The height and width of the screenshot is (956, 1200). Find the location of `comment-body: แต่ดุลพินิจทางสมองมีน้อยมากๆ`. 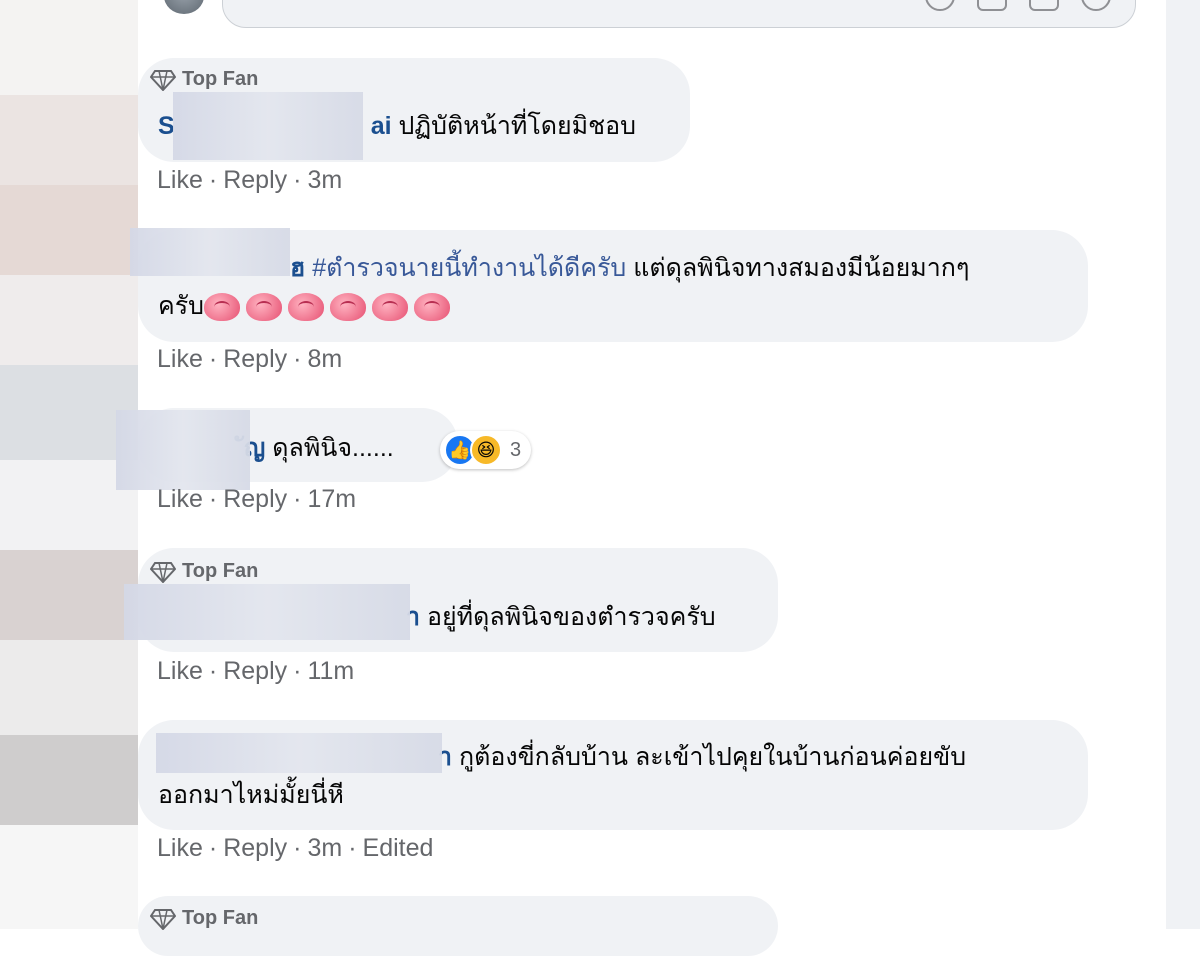

comment-body: แต่ดุลพินิจทางสมองมีน้อยมากๆ is located at coordinates (801, 268).